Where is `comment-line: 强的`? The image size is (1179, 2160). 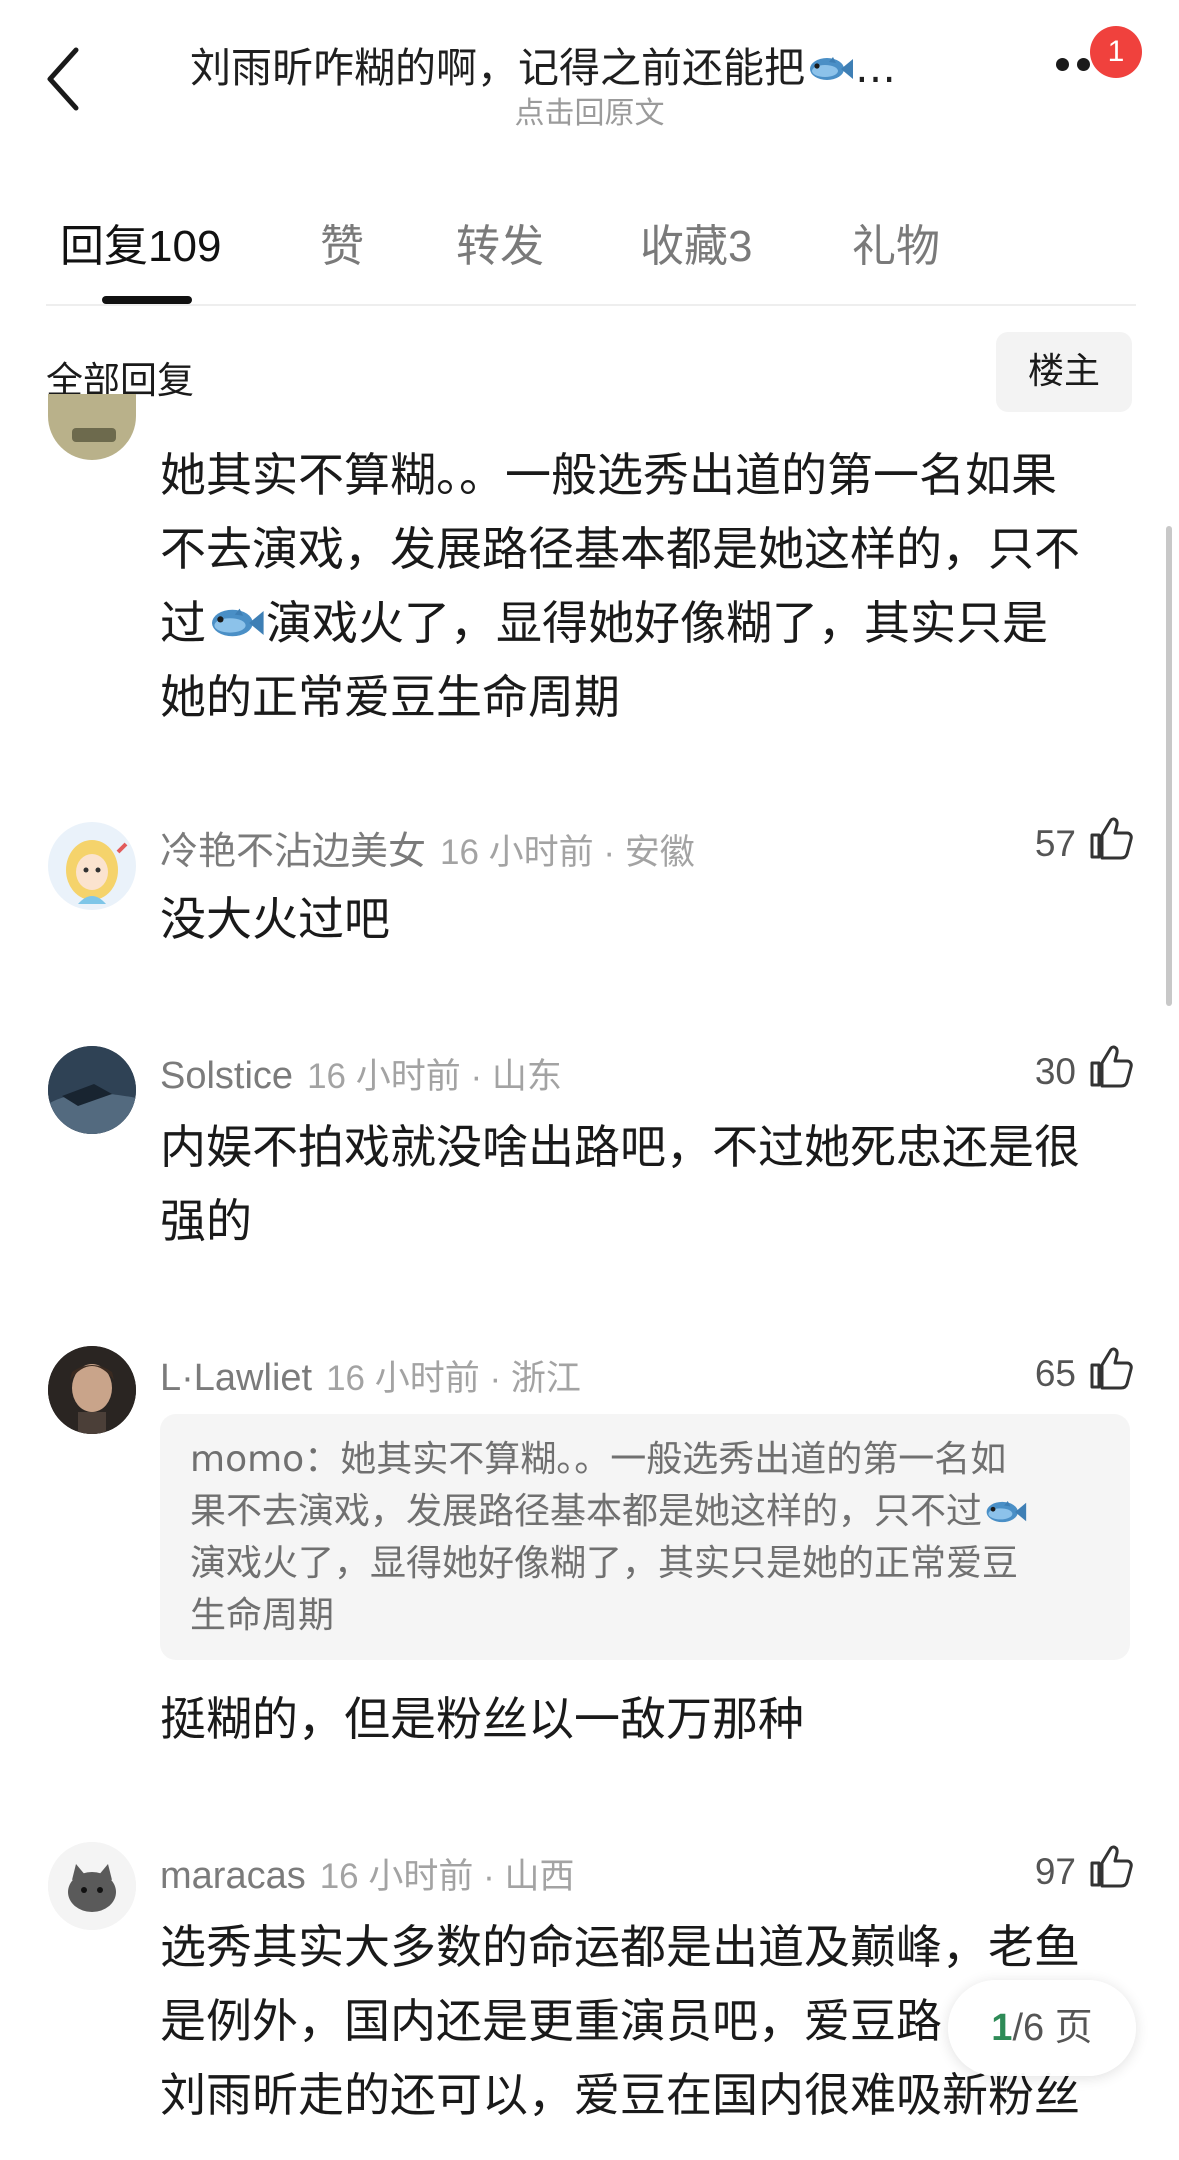
comment-line: 强的 is located at coordinates (206, 1221).